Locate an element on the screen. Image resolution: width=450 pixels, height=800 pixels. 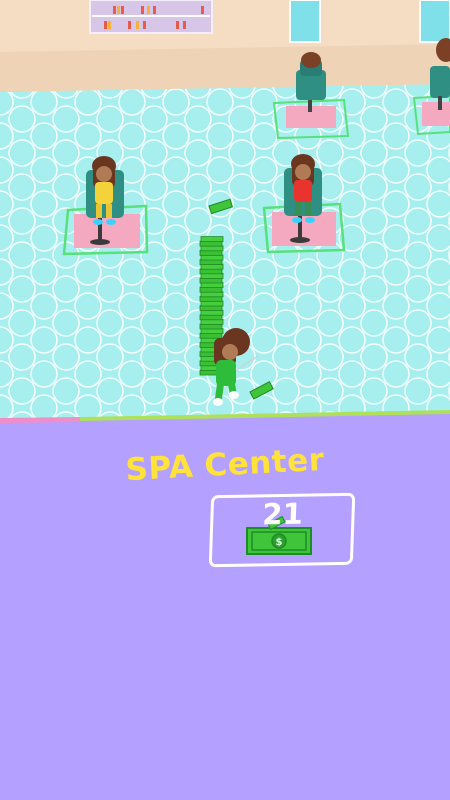
money-stack-bill is located at coordinates (212, 239).